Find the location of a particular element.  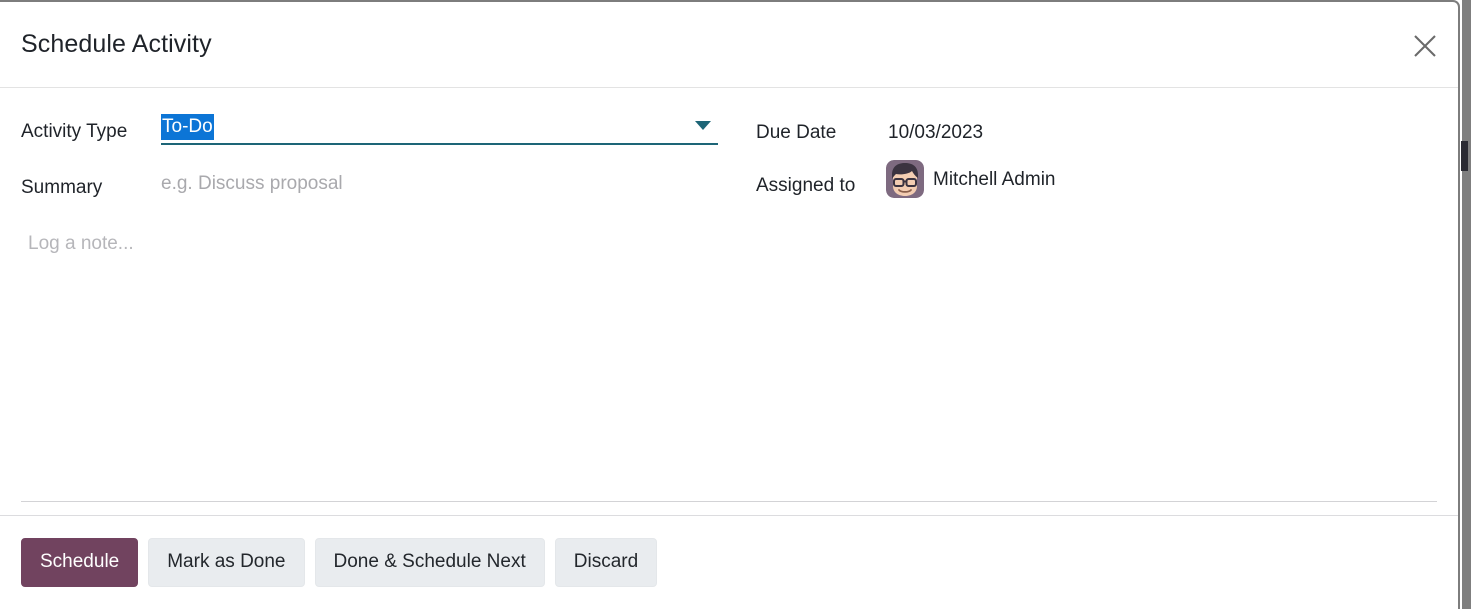

done-and-schedule-next-button: Done & Schedule Next is located at coordinates (429, 562).